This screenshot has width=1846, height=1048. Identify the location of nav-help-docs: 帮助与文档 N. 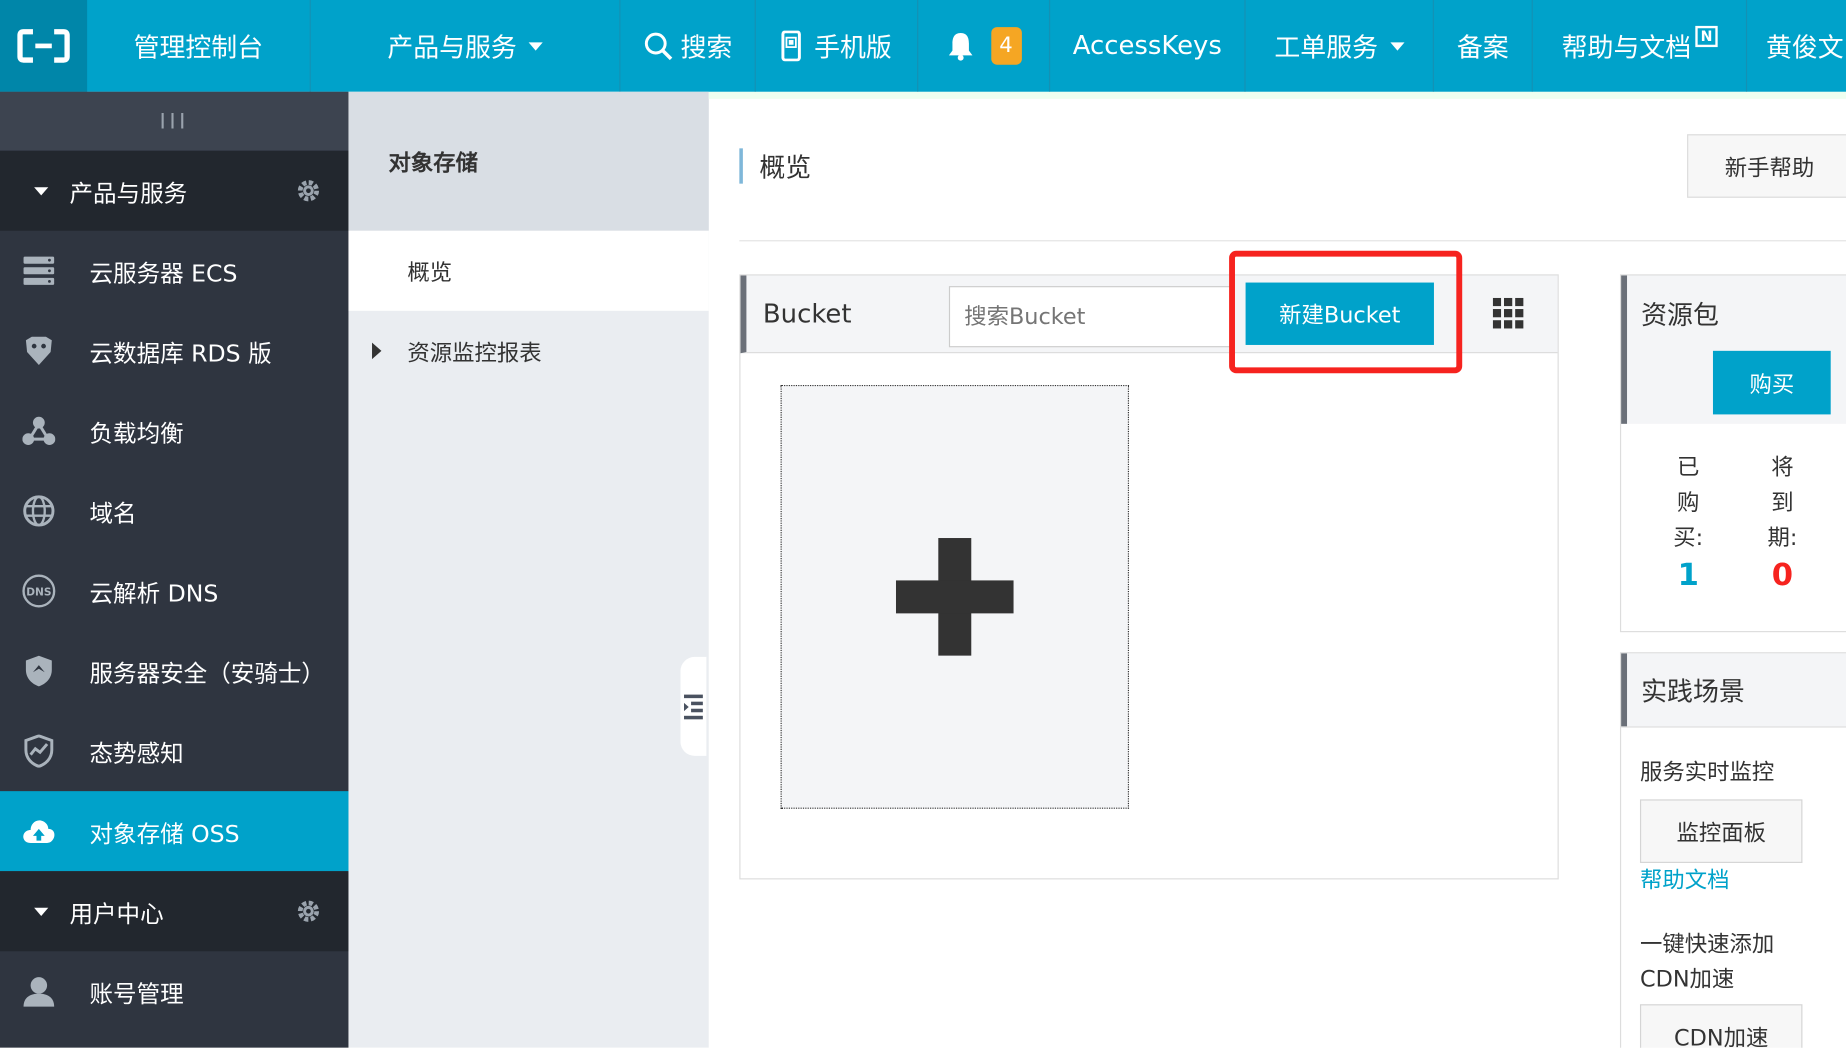
(1640, 46).